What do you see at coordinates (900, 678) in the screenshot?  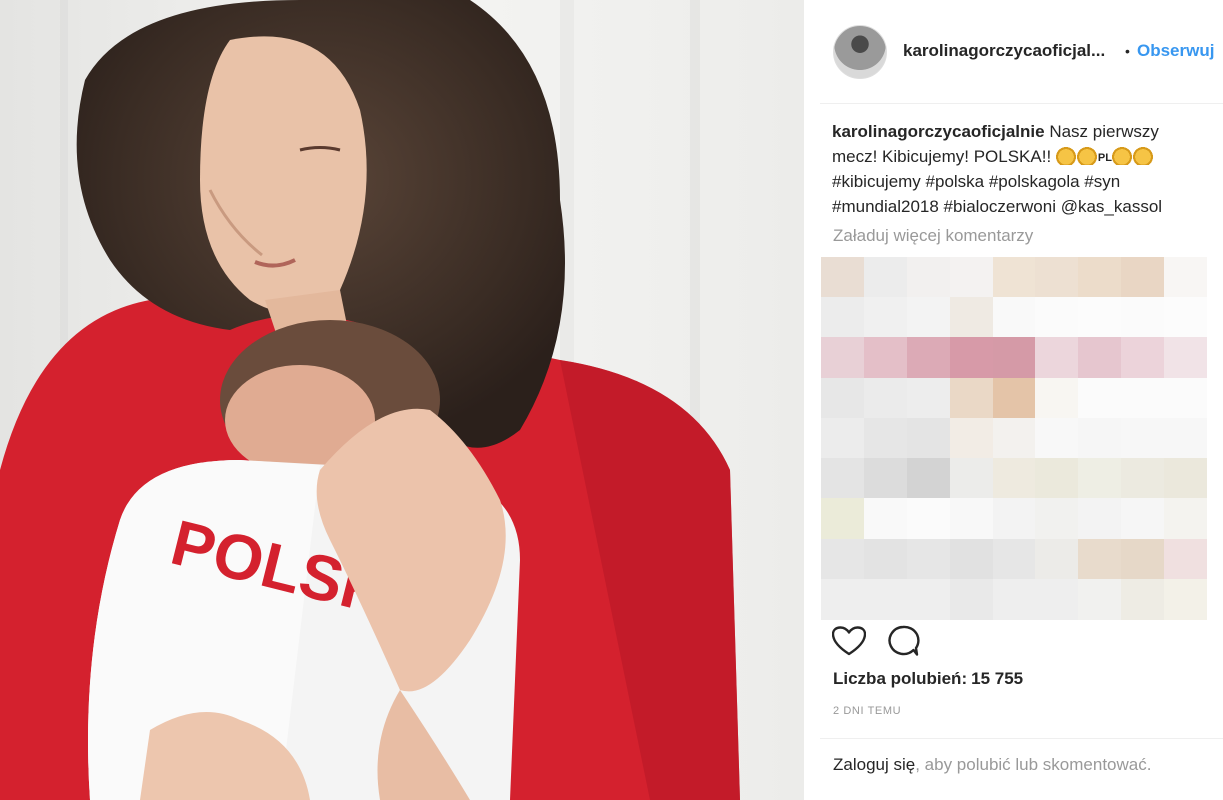 I see `likes-label: Liczba polubień:` at bounding box center [900, 678].